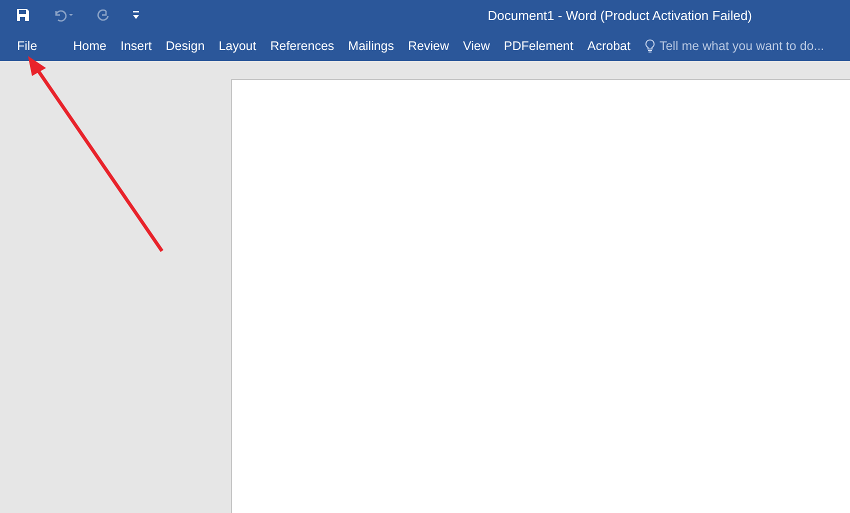  I want to click on ribbon-tab: References, so click(302, 45).